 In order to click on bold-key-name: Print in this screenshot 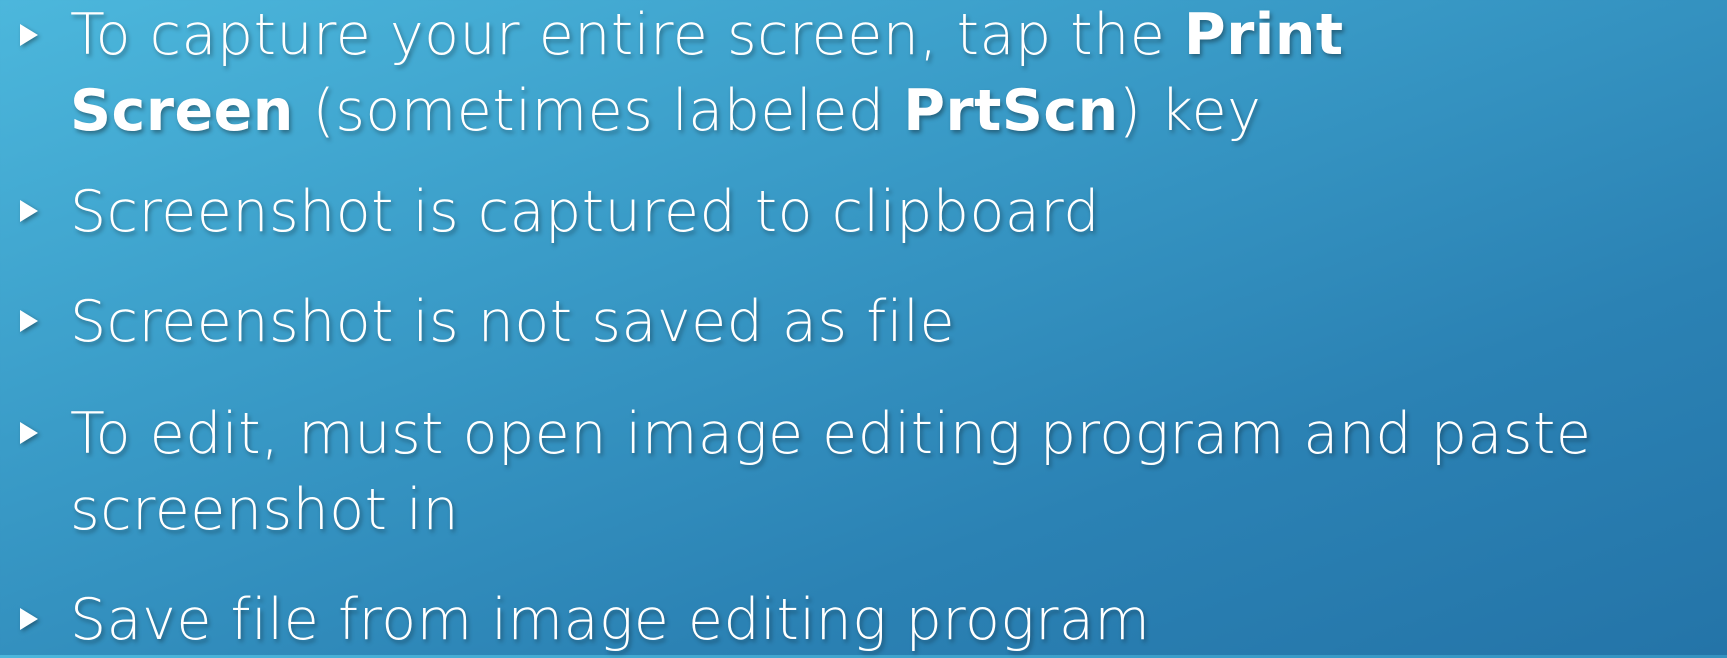, I will do `click(1263, 35)`.